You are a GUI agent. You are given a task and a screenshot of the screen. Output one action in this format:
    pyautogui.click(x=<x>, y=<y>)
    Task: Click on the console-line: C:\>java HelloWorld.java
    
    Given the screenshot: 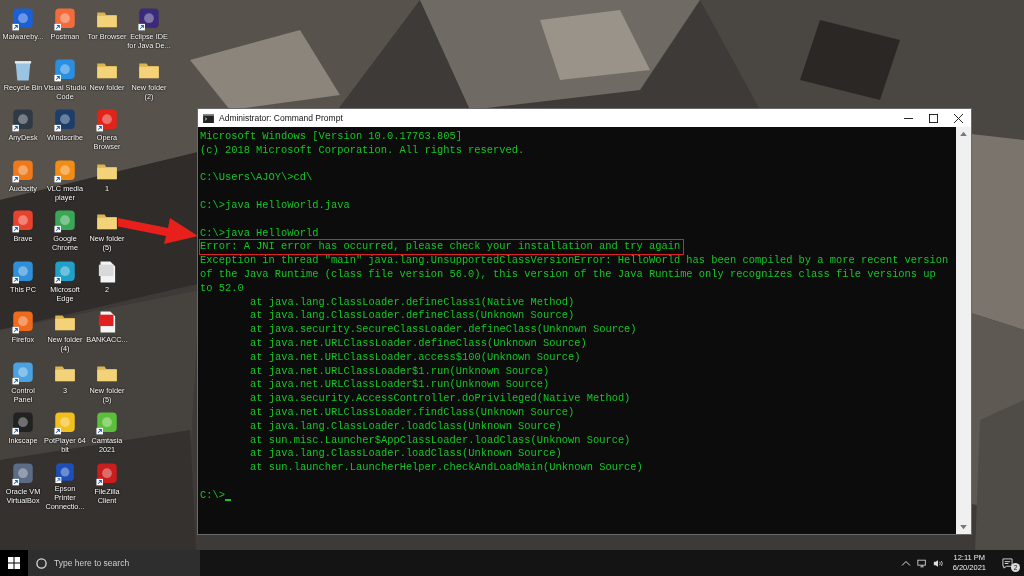 What is the action you would take?
    pyautogui.click(x=275, y=206)
    